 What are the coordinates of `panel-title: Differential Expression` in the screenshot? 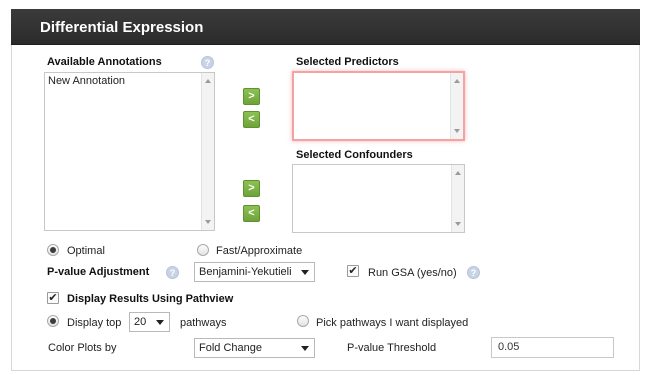 It's located at (122, 27).